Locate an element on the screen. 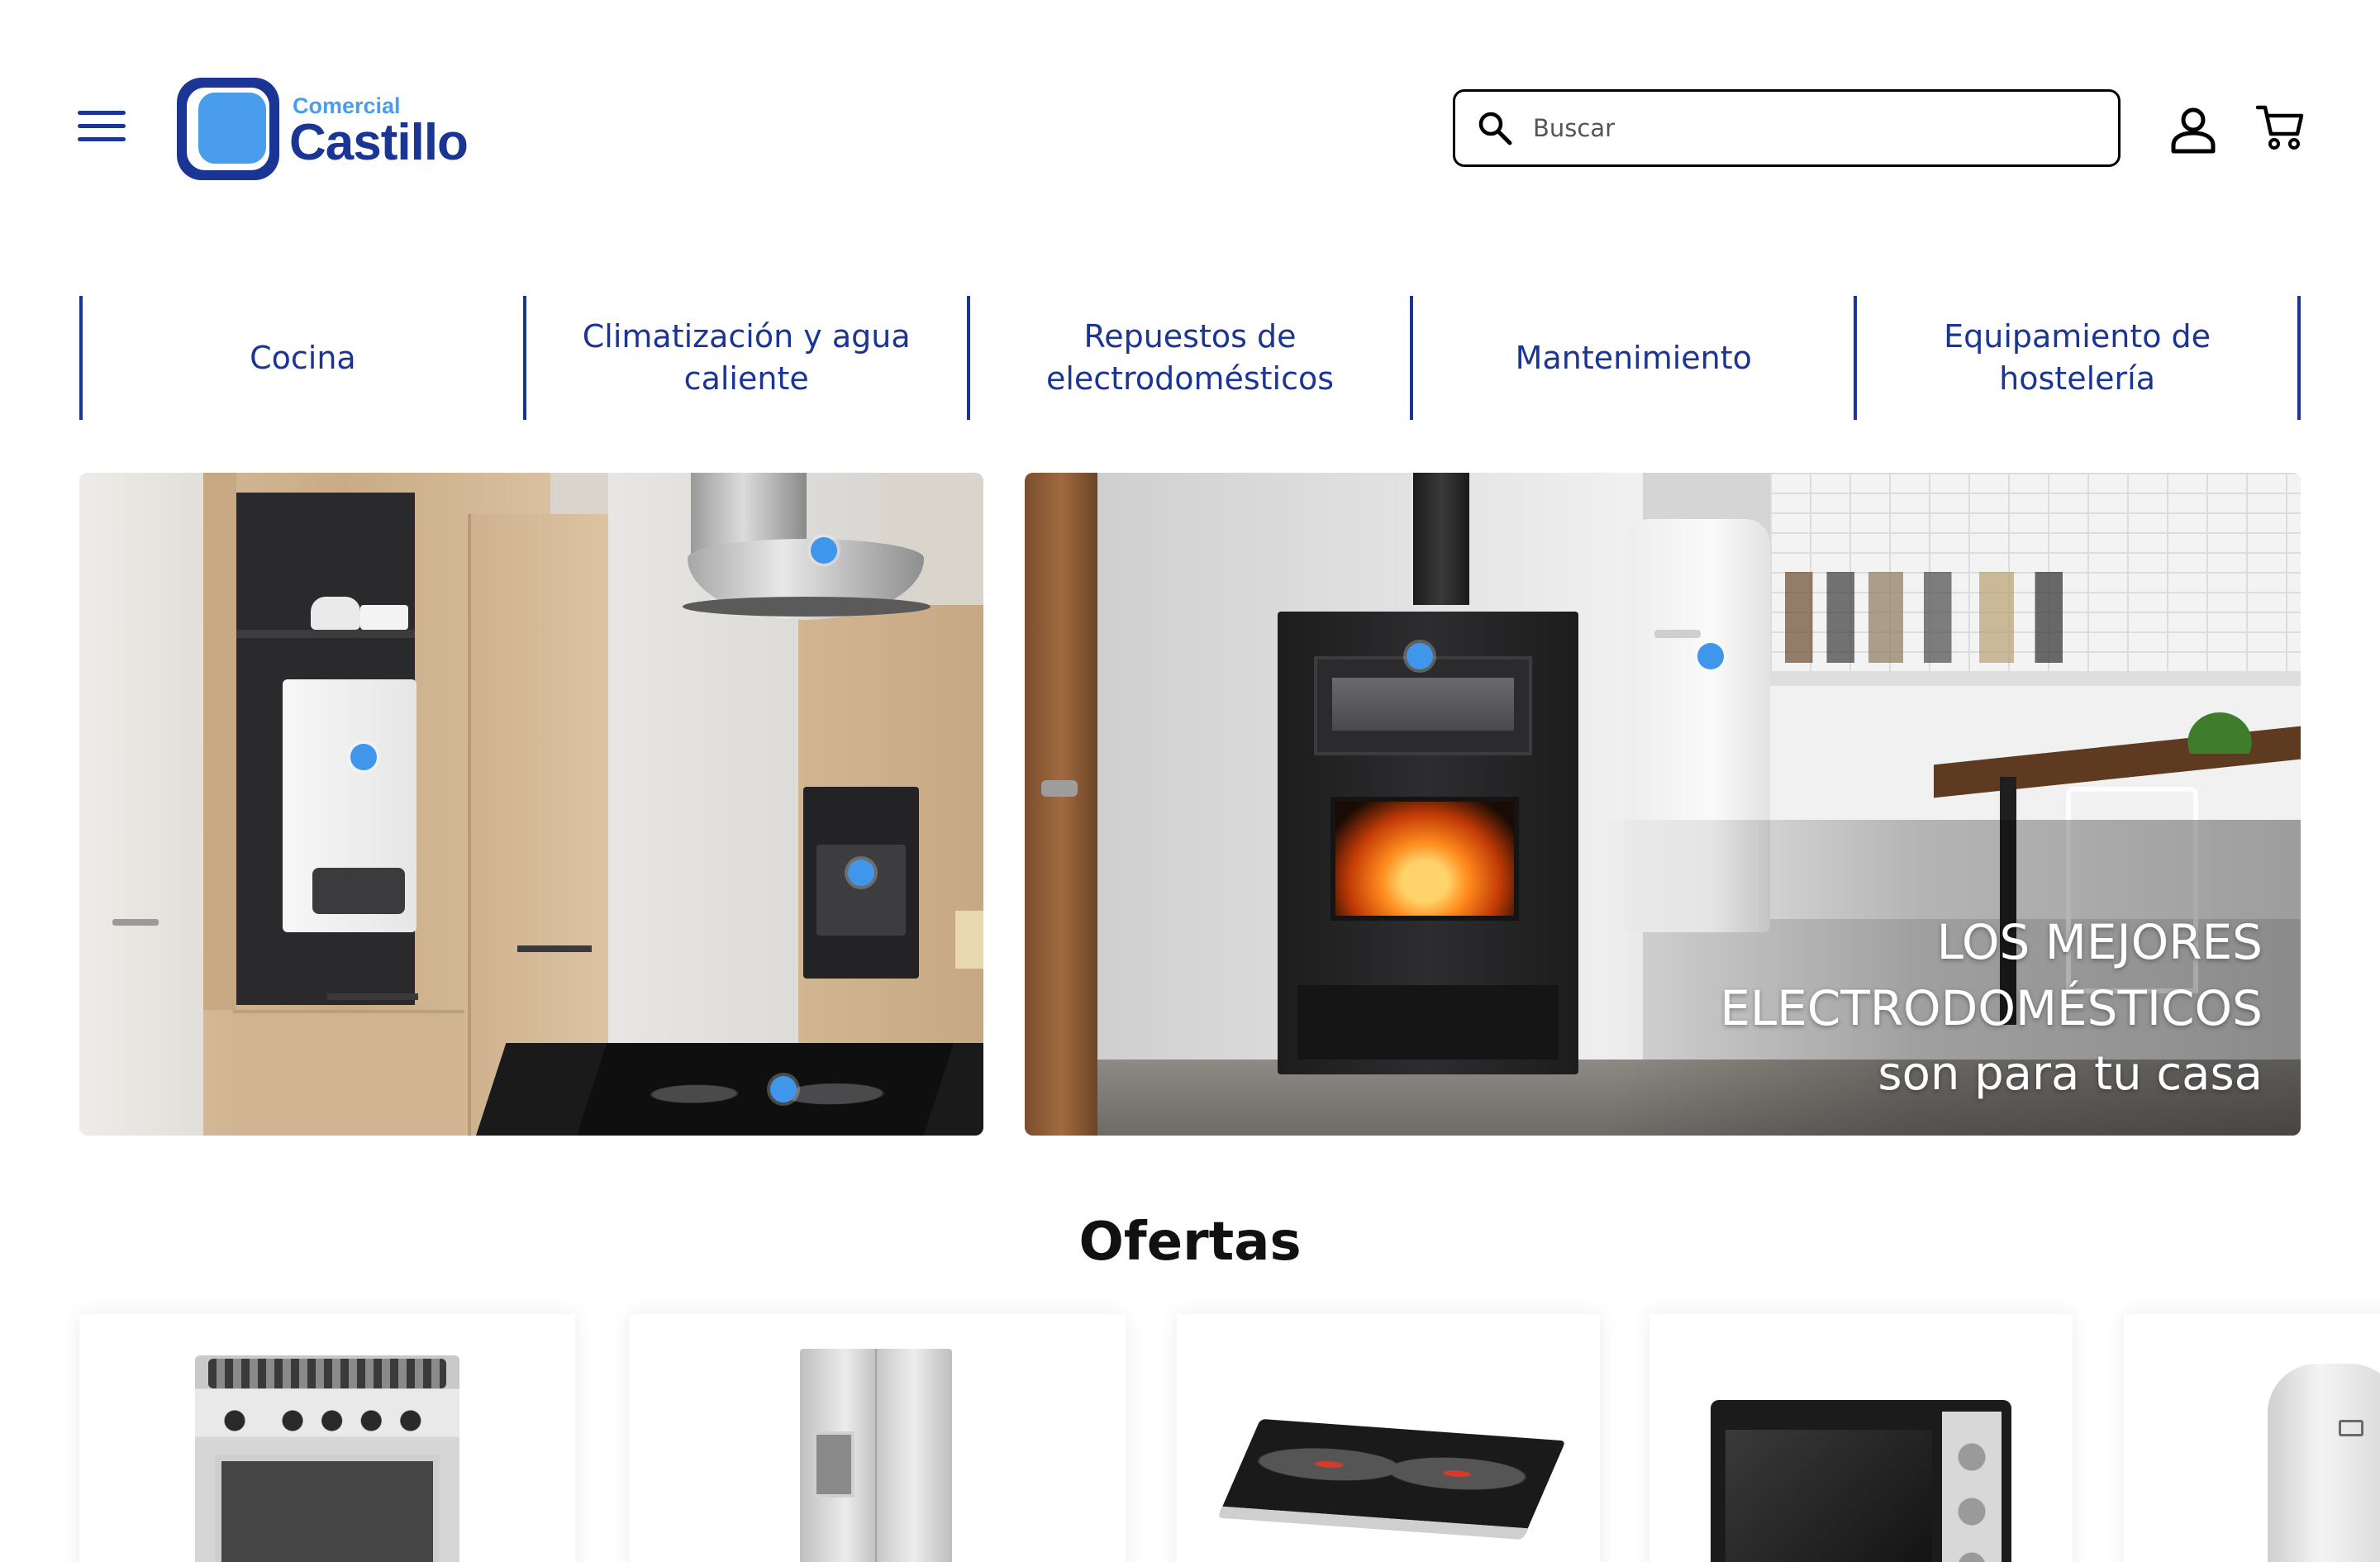 Image resolution: width=2380 pixels, height=1562 pixels. category-label: Climatización y agua caliente is located at coordinates (746, 357).